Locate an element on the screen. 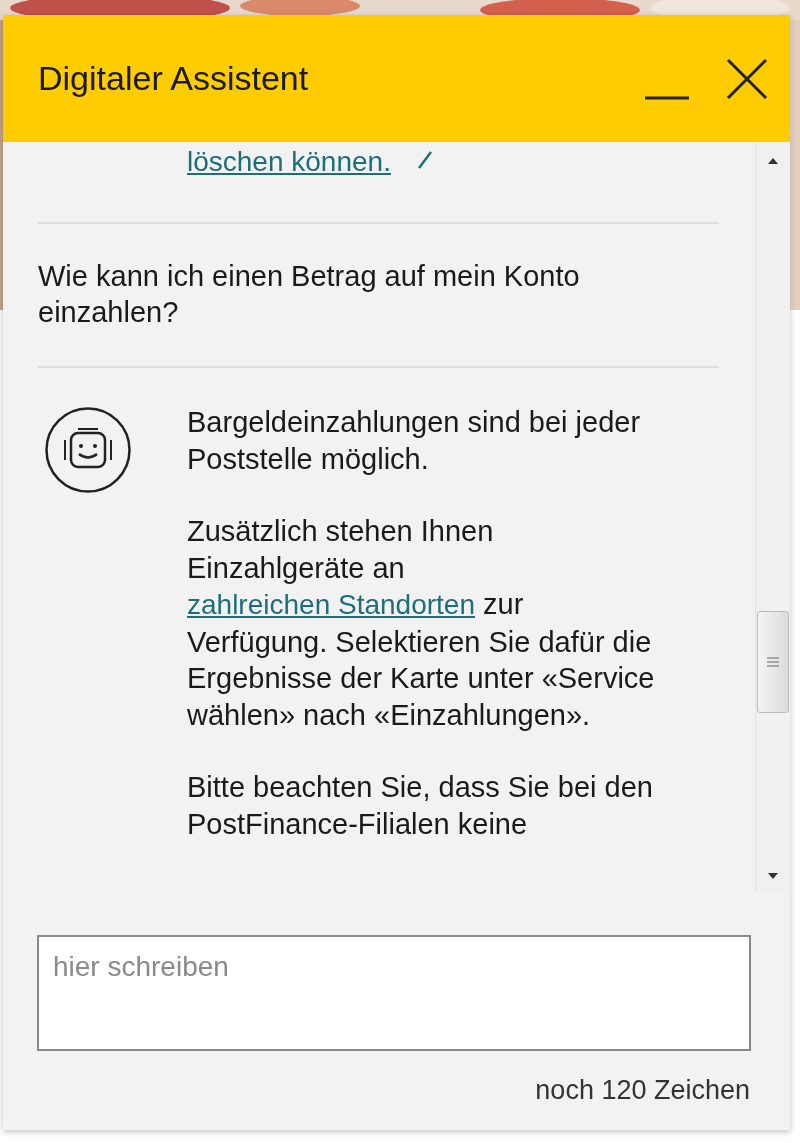 The width and height of the screenshot is (800, 1143). scrollbar is located at coordinates (772, 517).